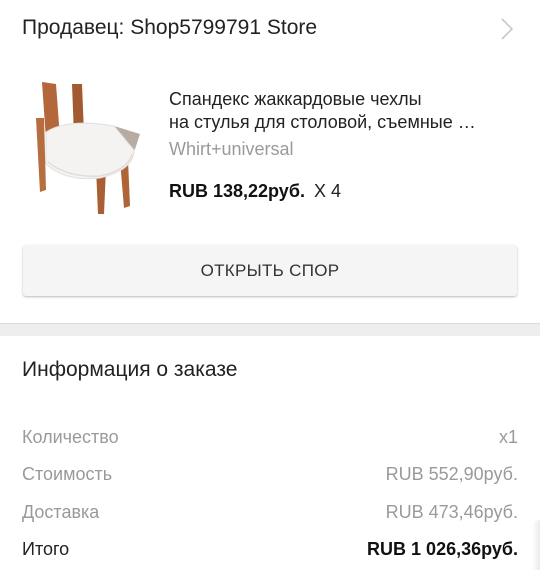 This screenshot has width=540, height=570. I want to click on summary-value-shipping: RUB 473,46руб., so click(451, 512).